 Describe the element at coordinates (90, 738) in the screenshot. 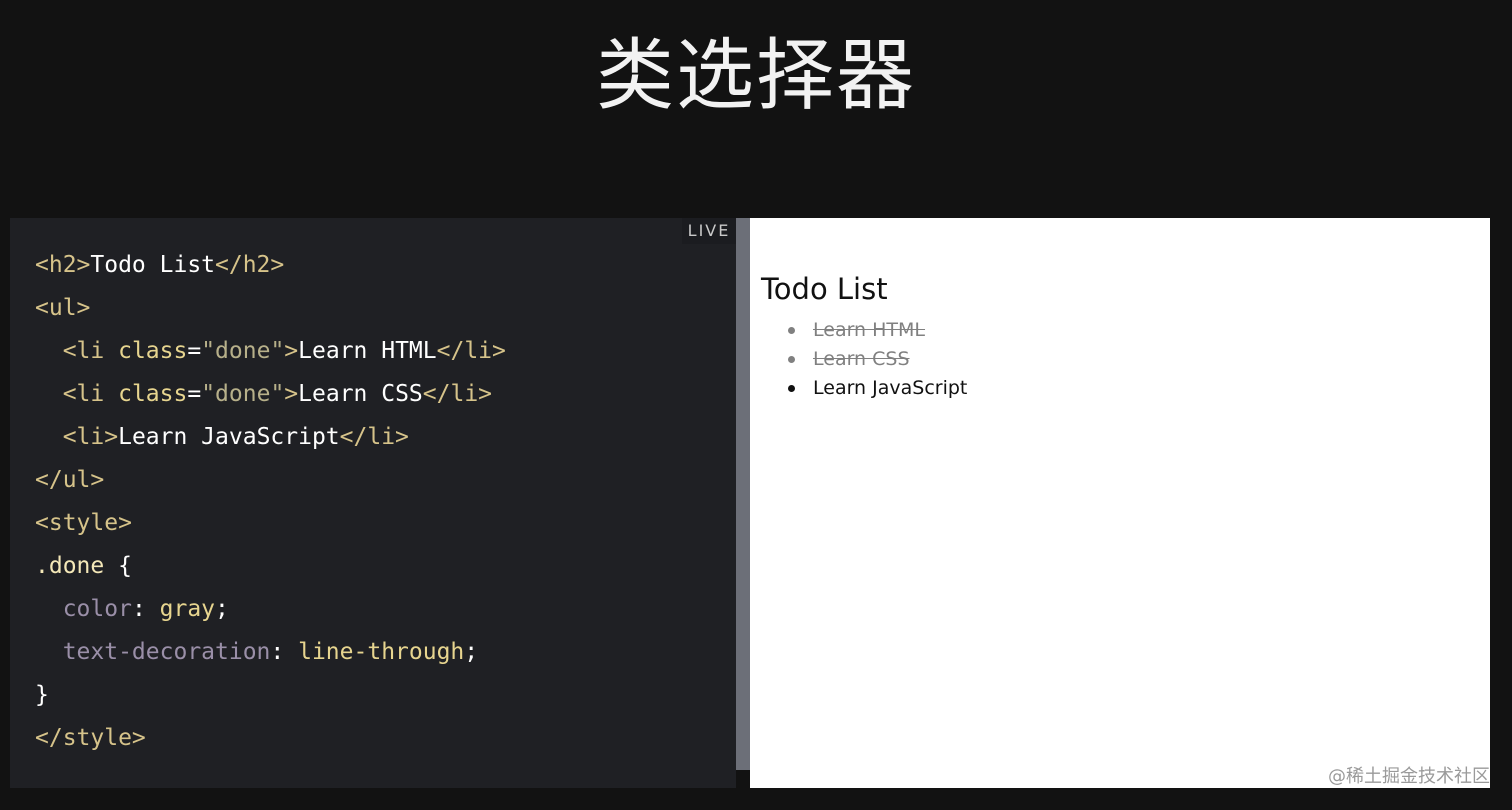

I see `code-token-tag: </style>` at that location.